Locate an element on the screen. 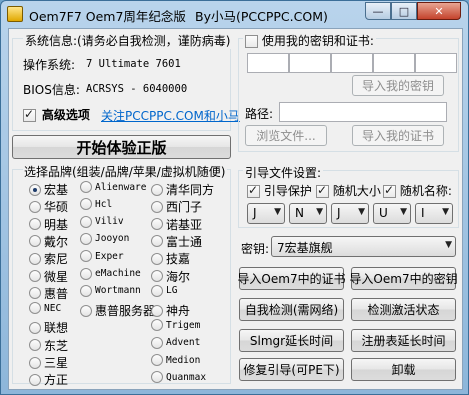 The image size is (469, 395). import-oem-key-button: 导入Oem7中的密钥 is located at coordinates (403, 278).